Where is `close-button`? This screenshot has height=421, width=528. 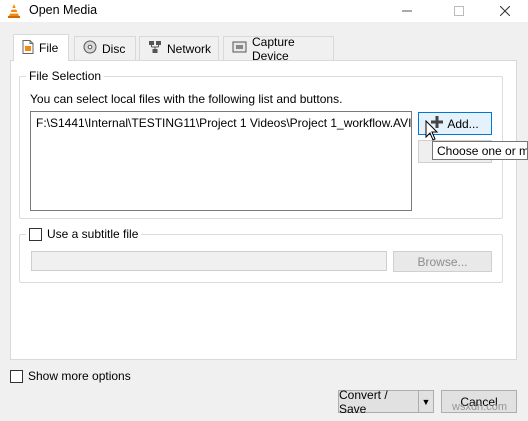 close-button is located at coordinates (505, 11).